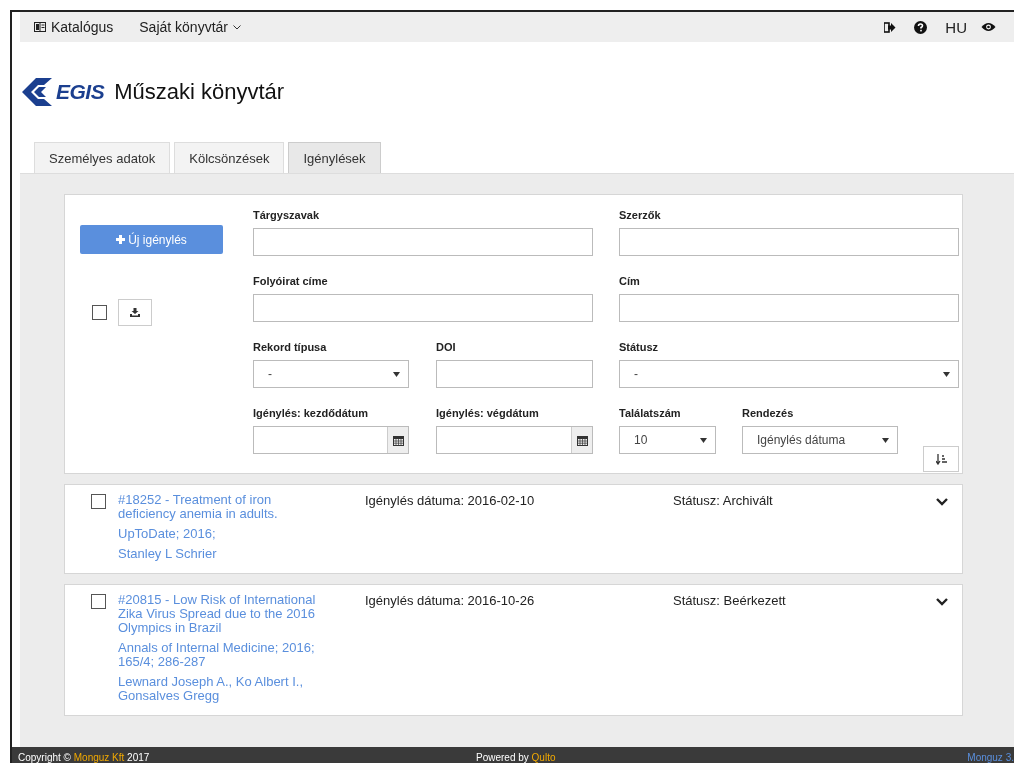  I want to click on field-label: Cím, so click(630, 281).